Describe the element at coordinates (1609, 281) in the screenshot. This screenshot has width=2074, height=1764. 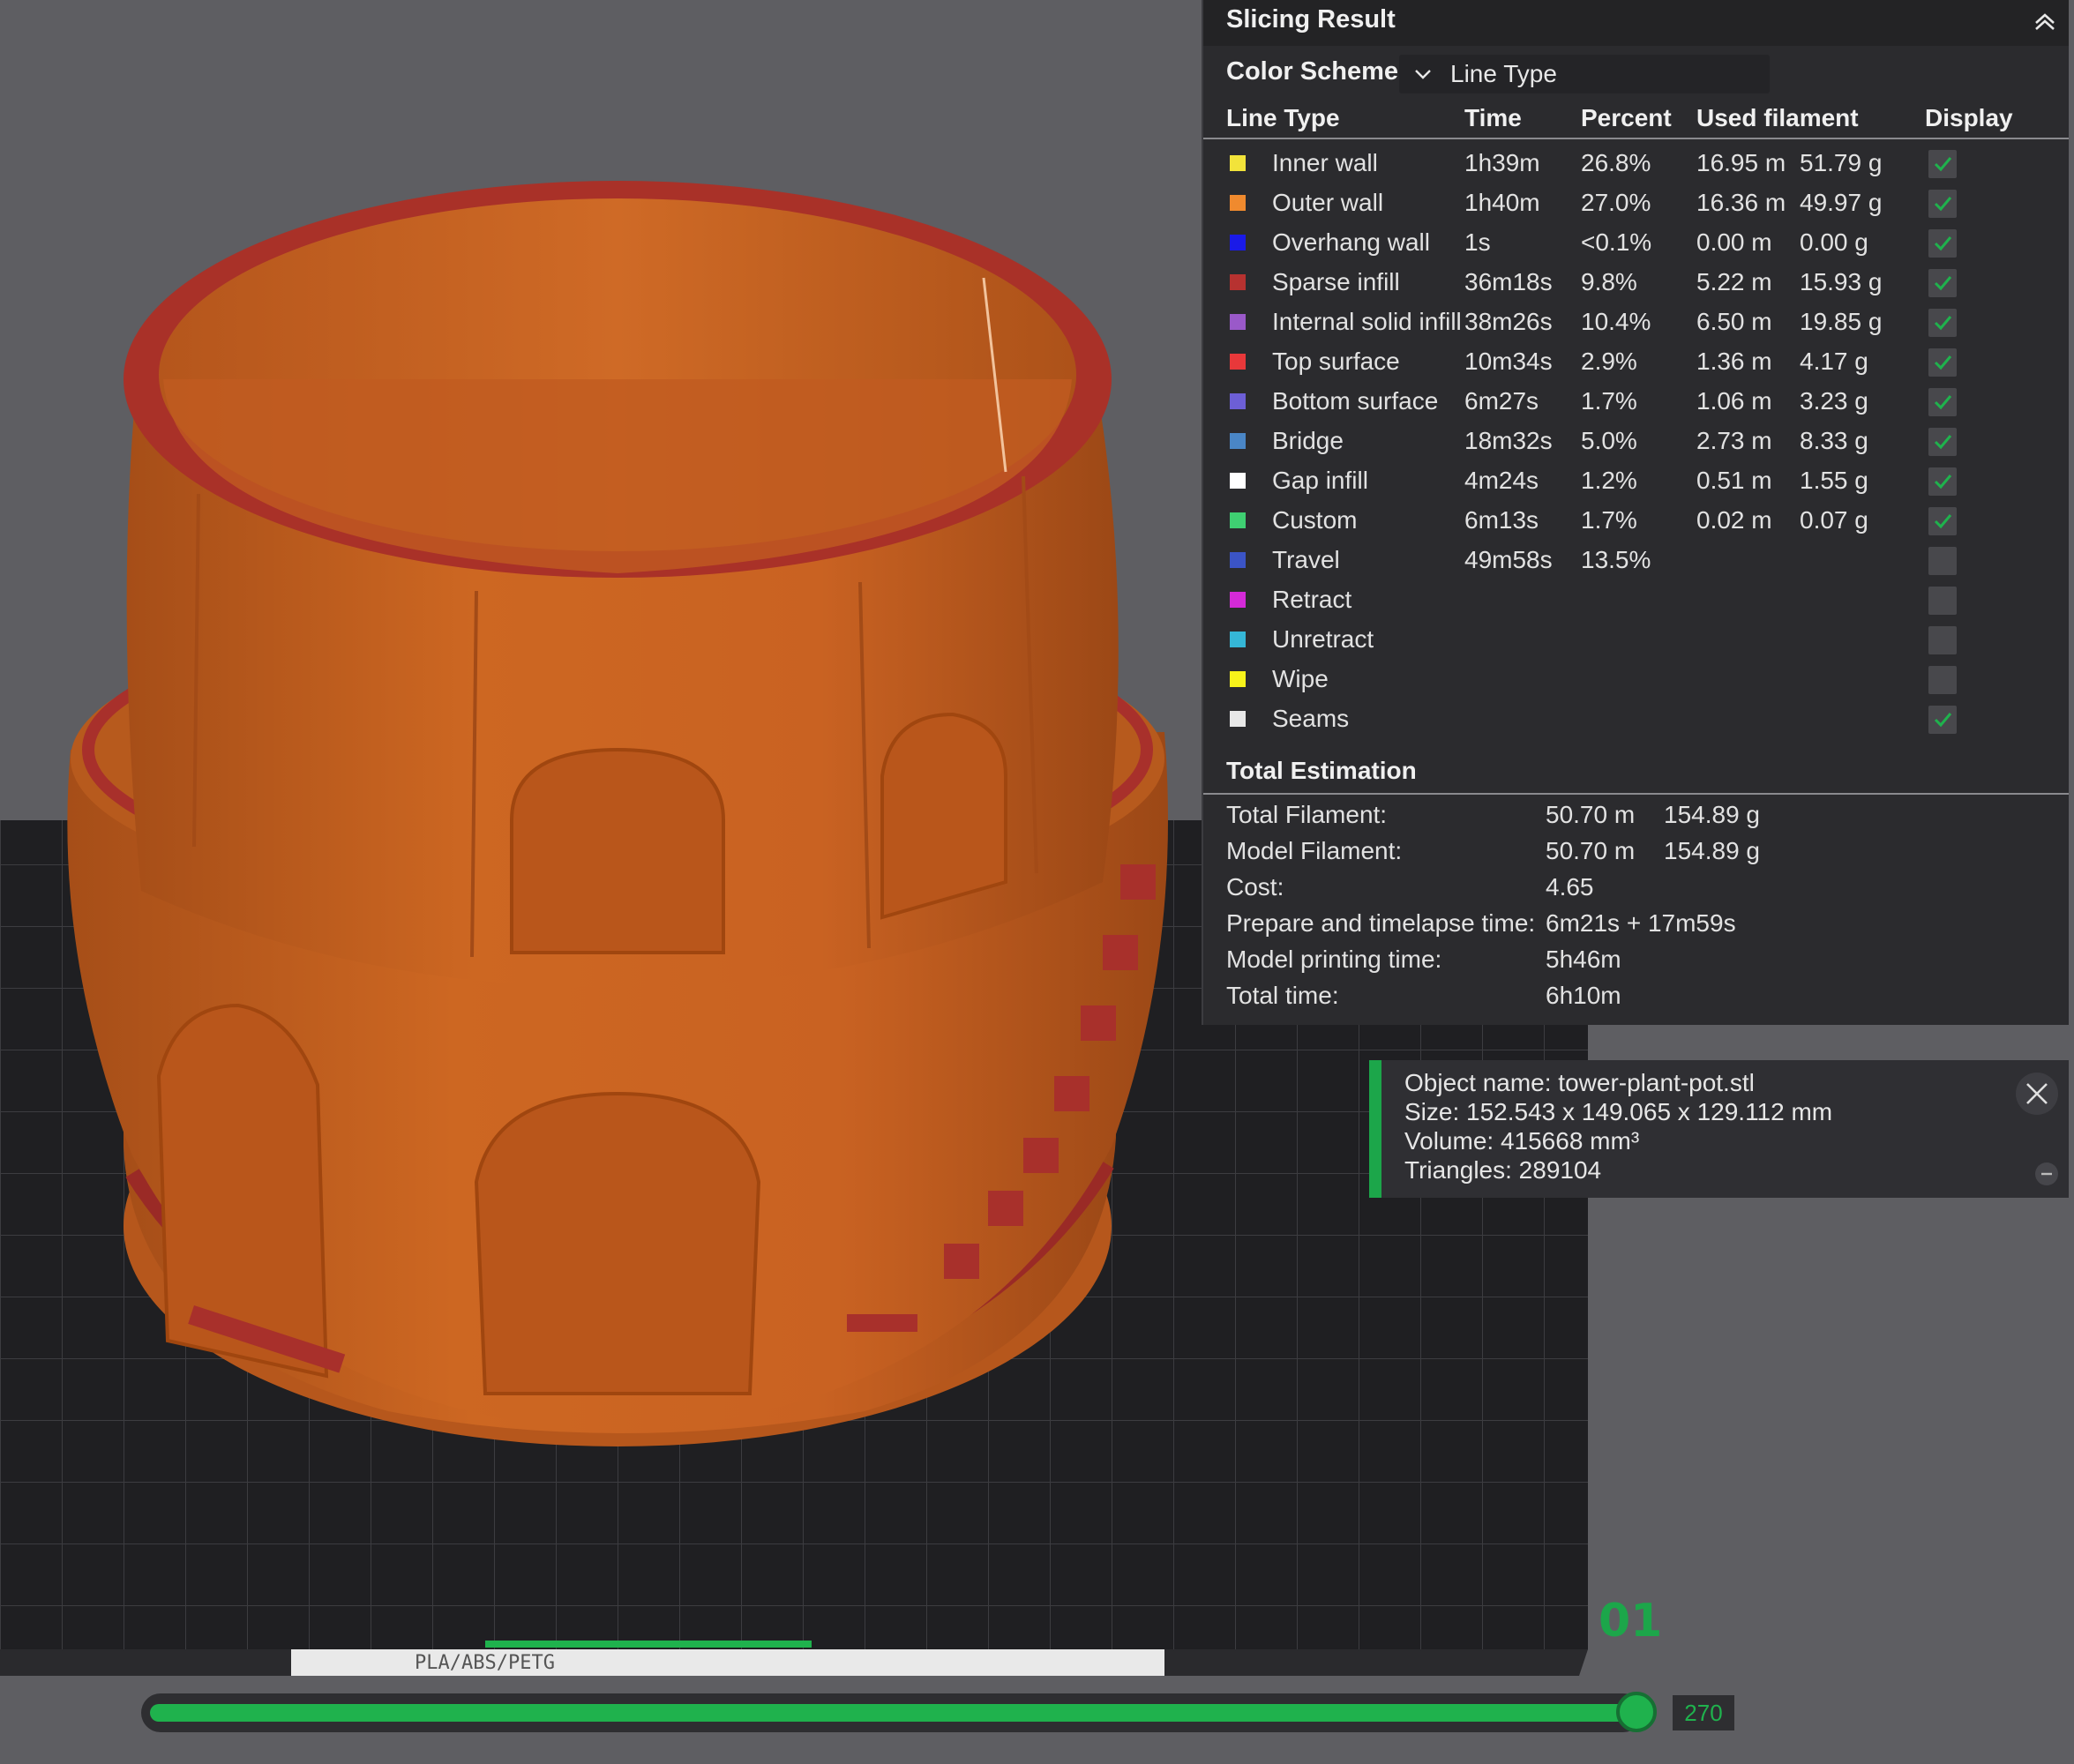
I see `row-percent: 9.8%` at that location.